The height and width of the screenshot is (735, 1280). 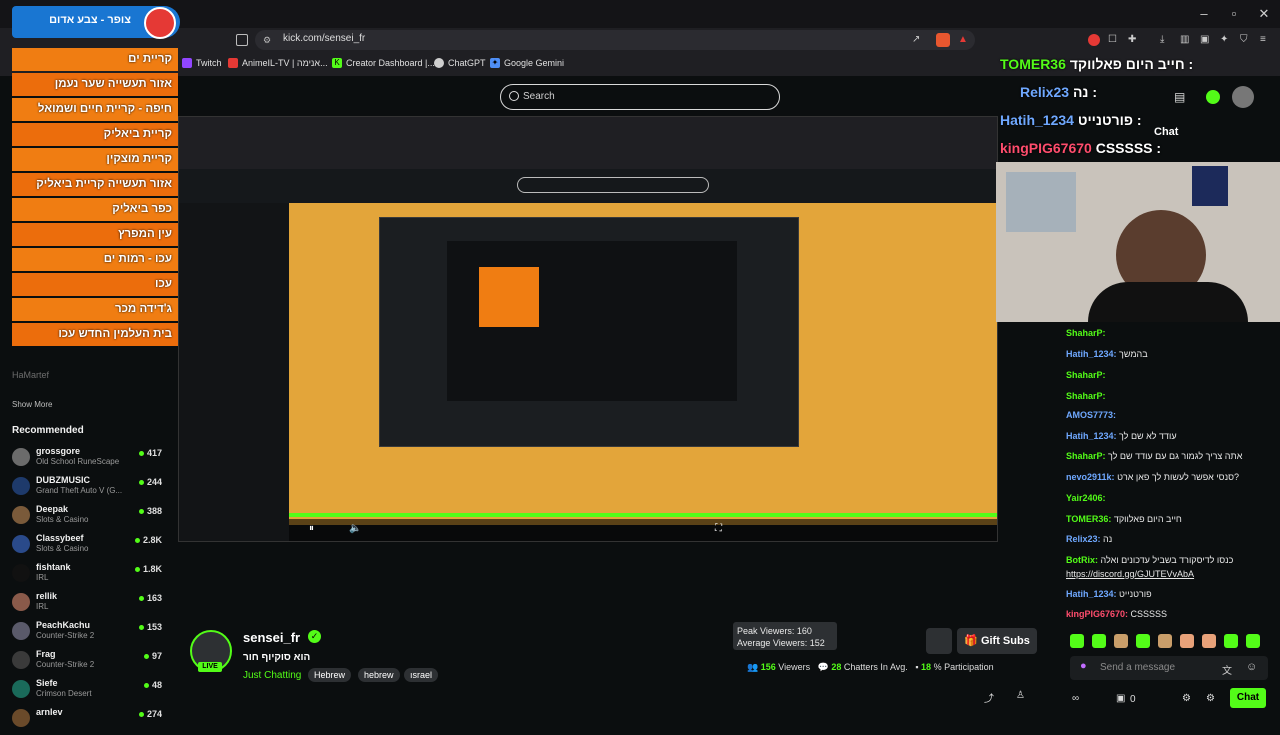 What do you see at coordinates (1184, 39) in the screenshot?
I see `sidebar-icon: ▥` at bounding box center [1184, 39].